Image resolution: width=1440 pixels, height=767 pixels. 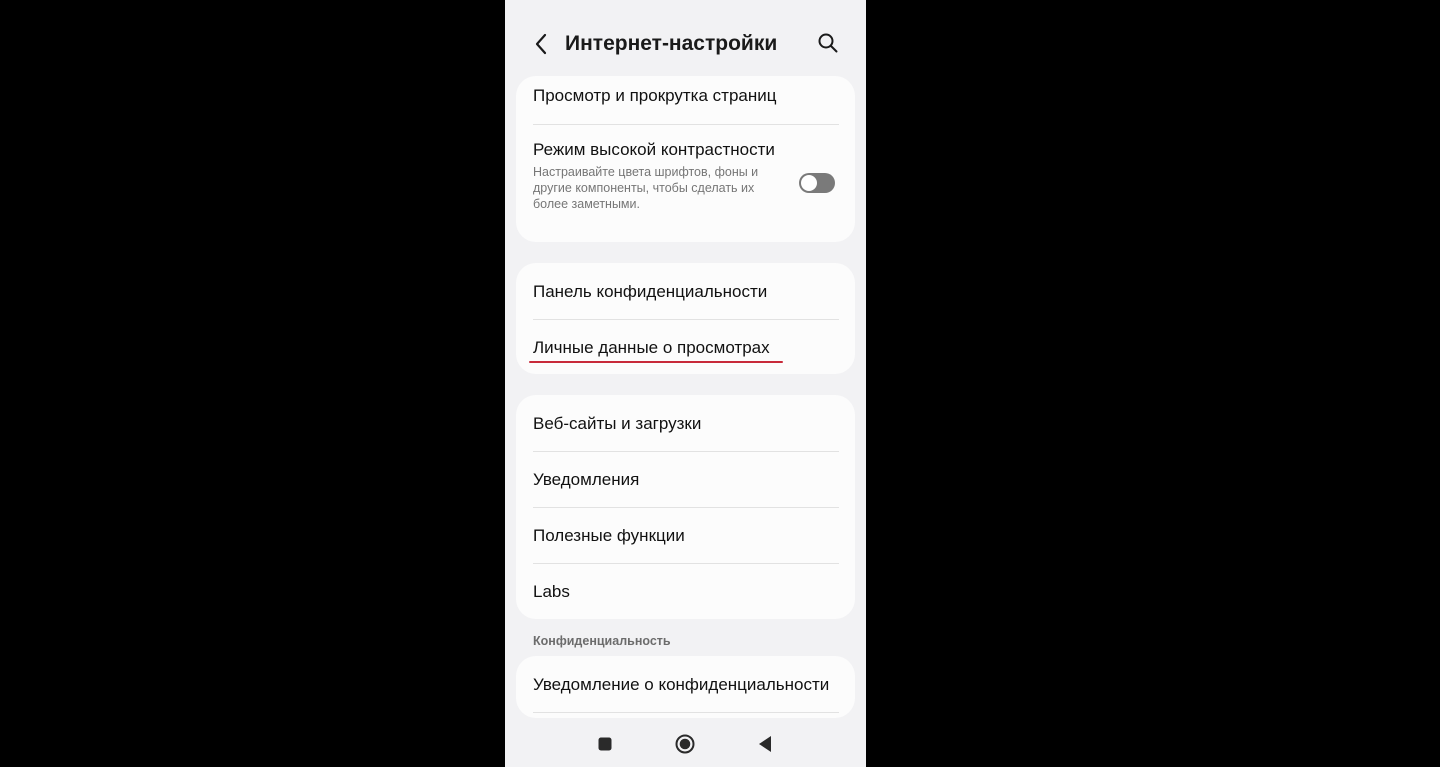 I want to click on home-icon, so click(x=685, y=744).